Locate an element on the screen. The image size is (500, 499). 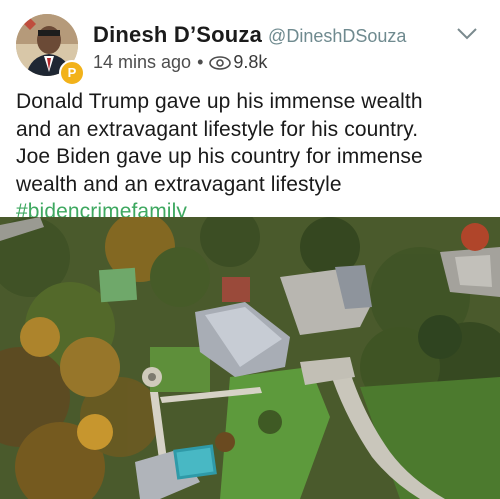
post-text-line: Donald Trump gave up his immense wealth is located at coordinates (219, 101).